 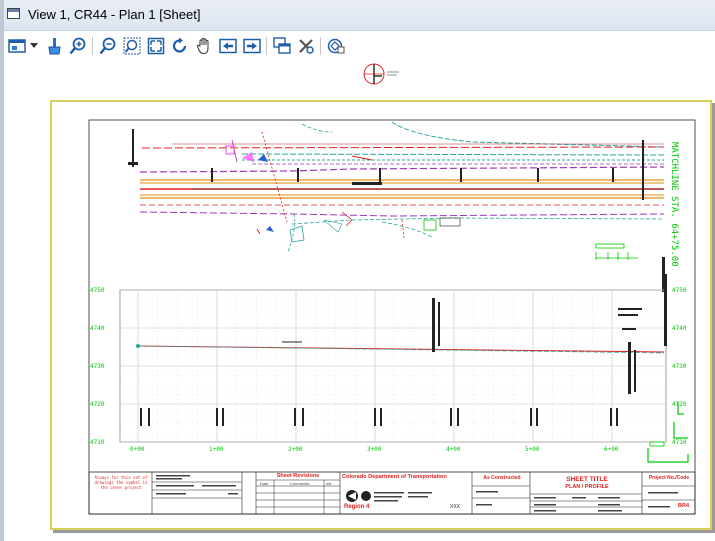 What do you see at coordinates (669, 478) in the screenshot?
I see `project-label: Project No./Code` at bounding box center [669, 478].